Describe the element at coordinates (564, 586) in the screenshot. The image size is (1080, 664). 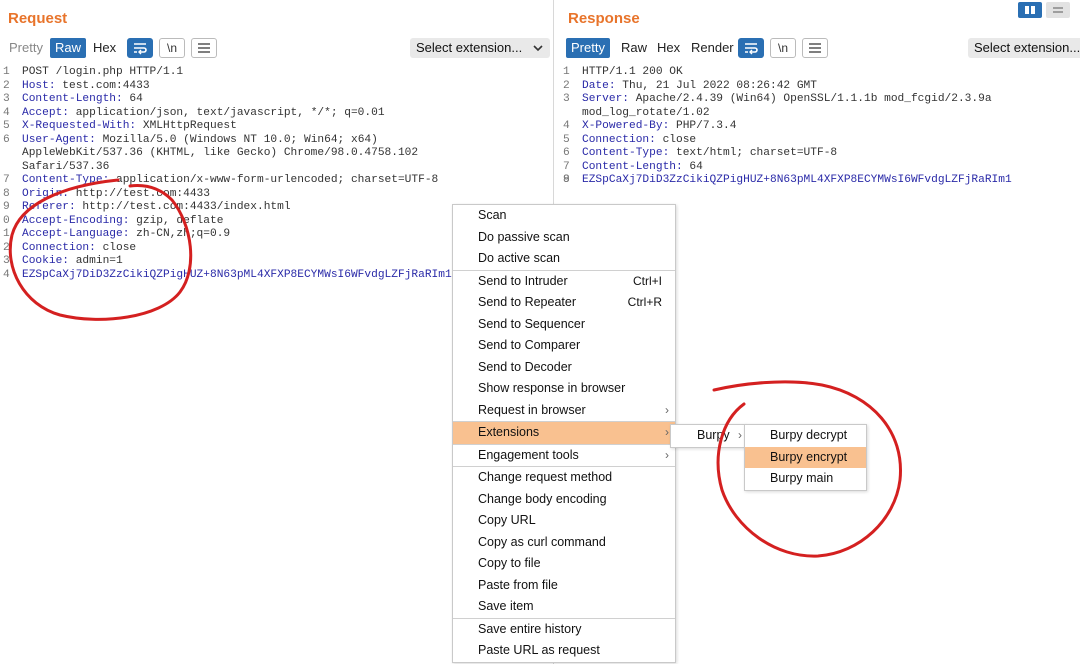
I see `menu-item-paste-from-file: Paste from file` at that location.